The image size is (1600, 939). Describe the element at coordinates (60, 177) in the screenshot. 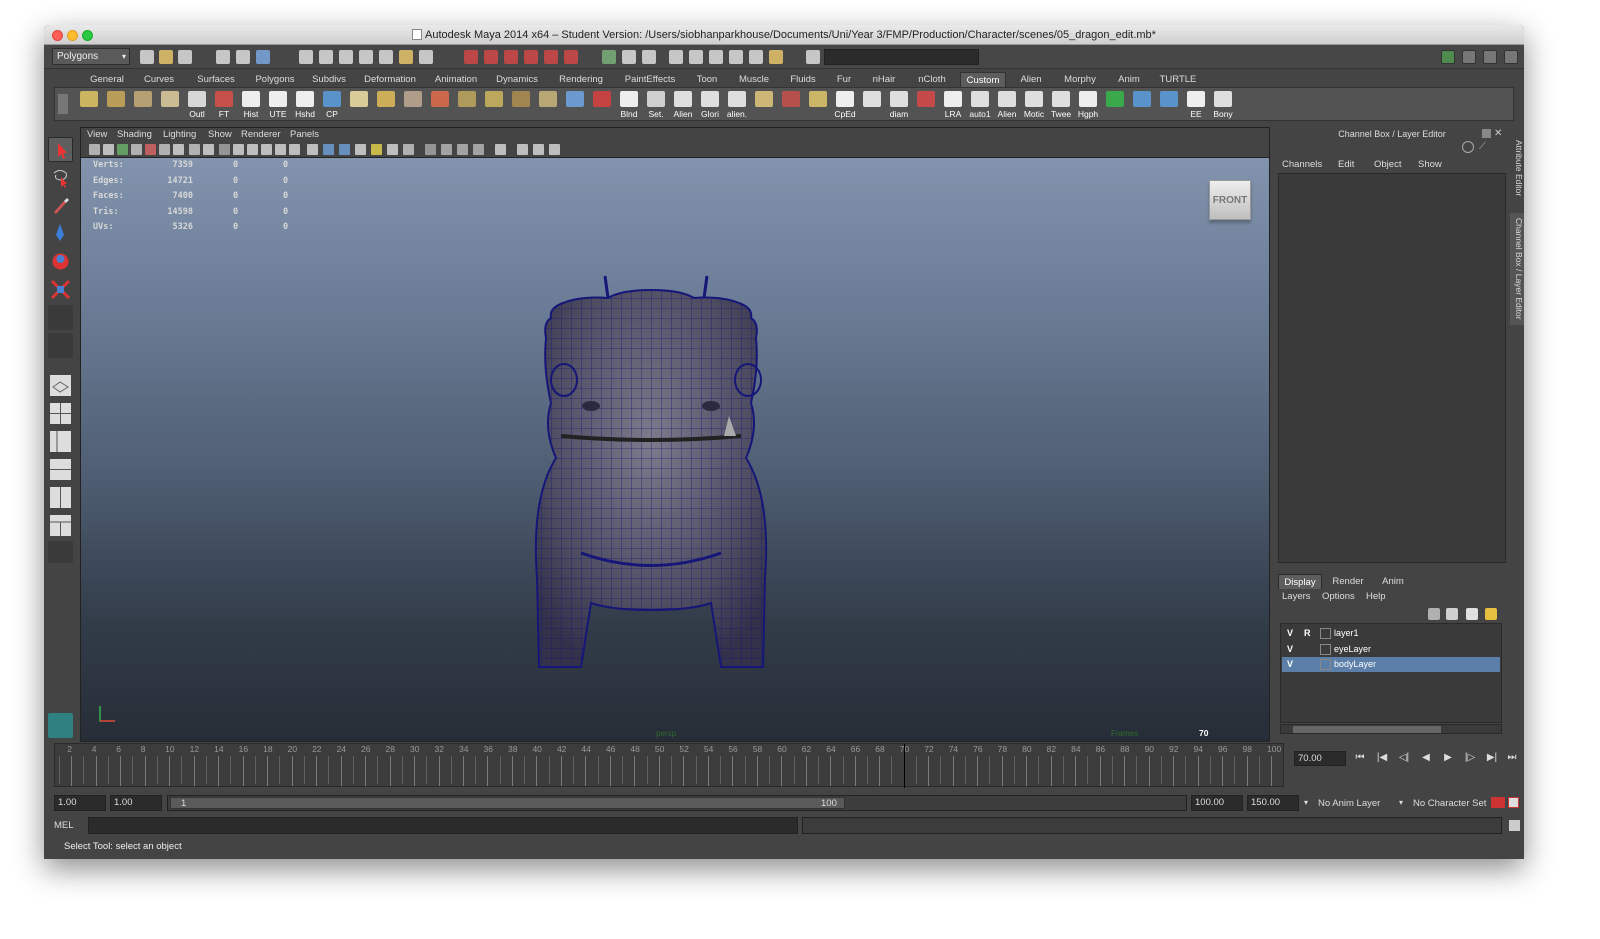

I see `lasso-tool-icon` at that location.